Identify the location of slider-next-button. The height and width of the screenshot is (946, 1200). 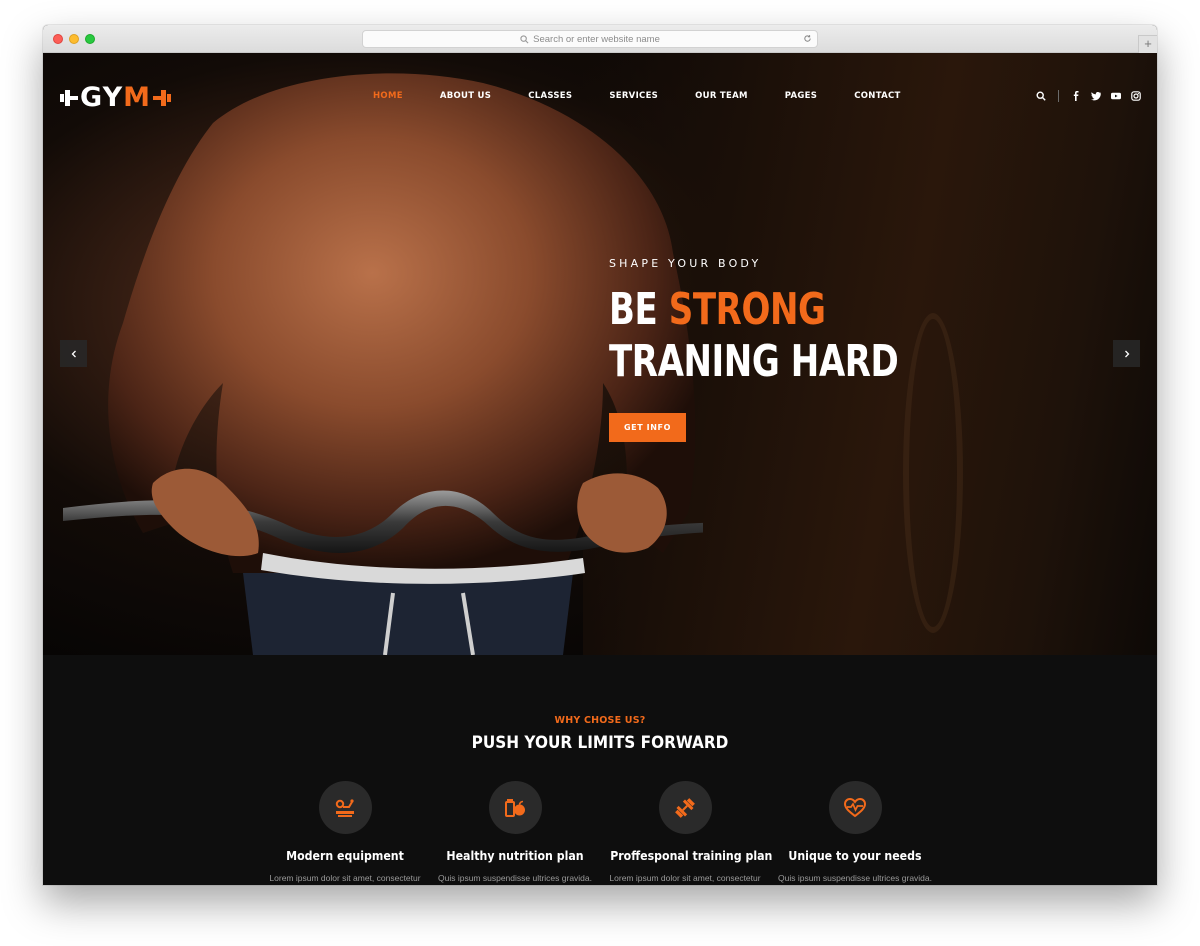
(1126, 353).